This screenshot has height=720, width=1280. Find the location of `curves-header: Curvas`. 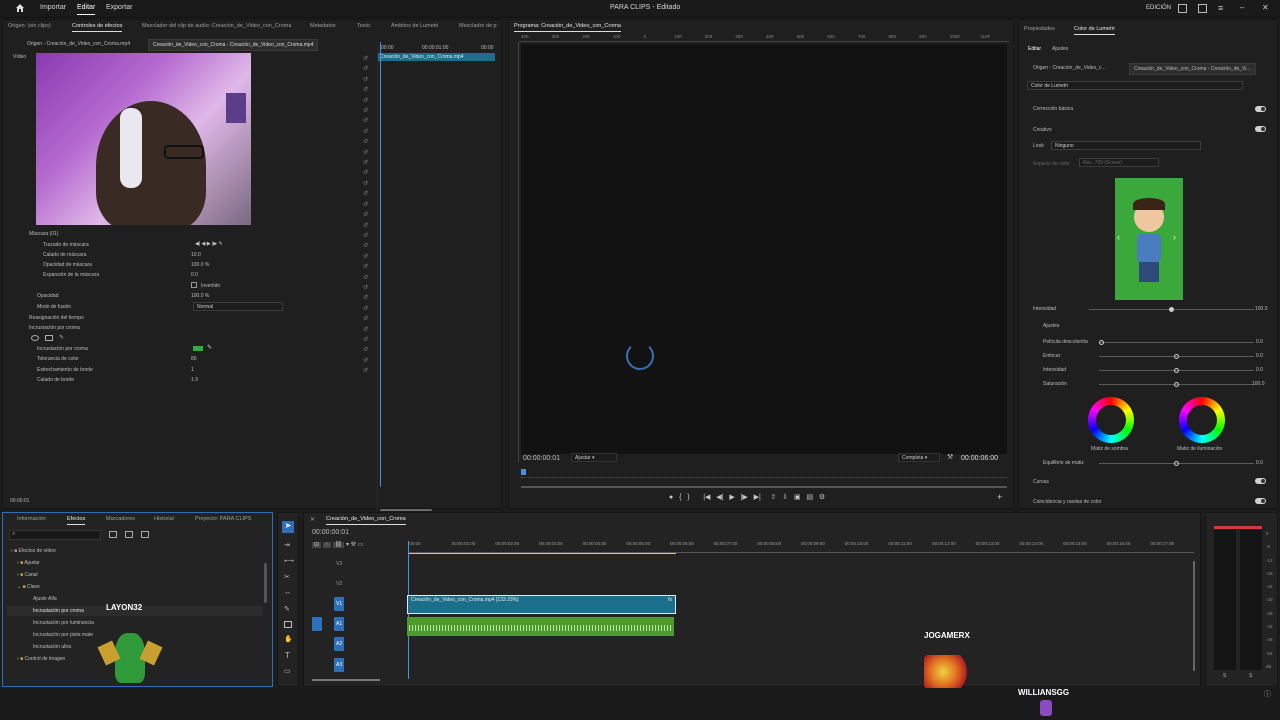

curves-header: Curvas is located at coordinates (1041, 482).